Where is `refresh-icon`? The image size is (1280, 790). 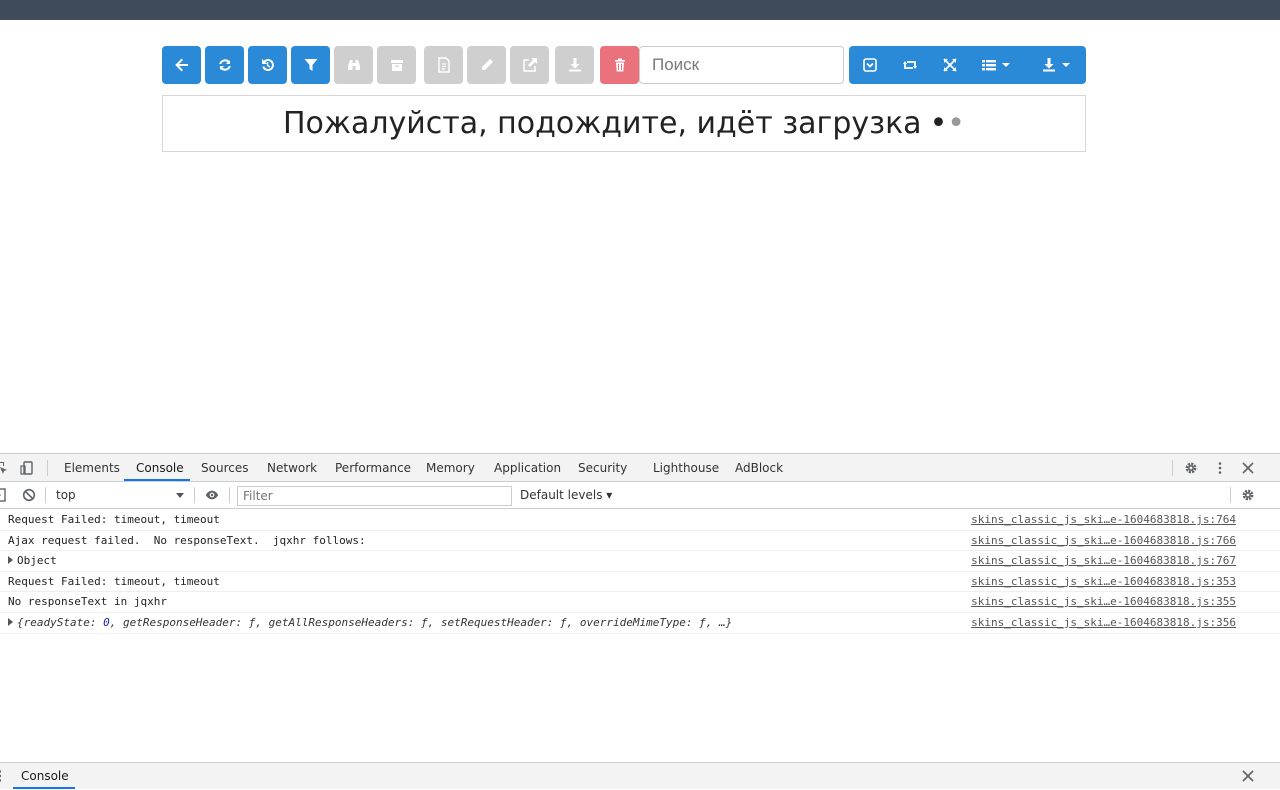
refresh-icon is located at coordinates (224, 65).